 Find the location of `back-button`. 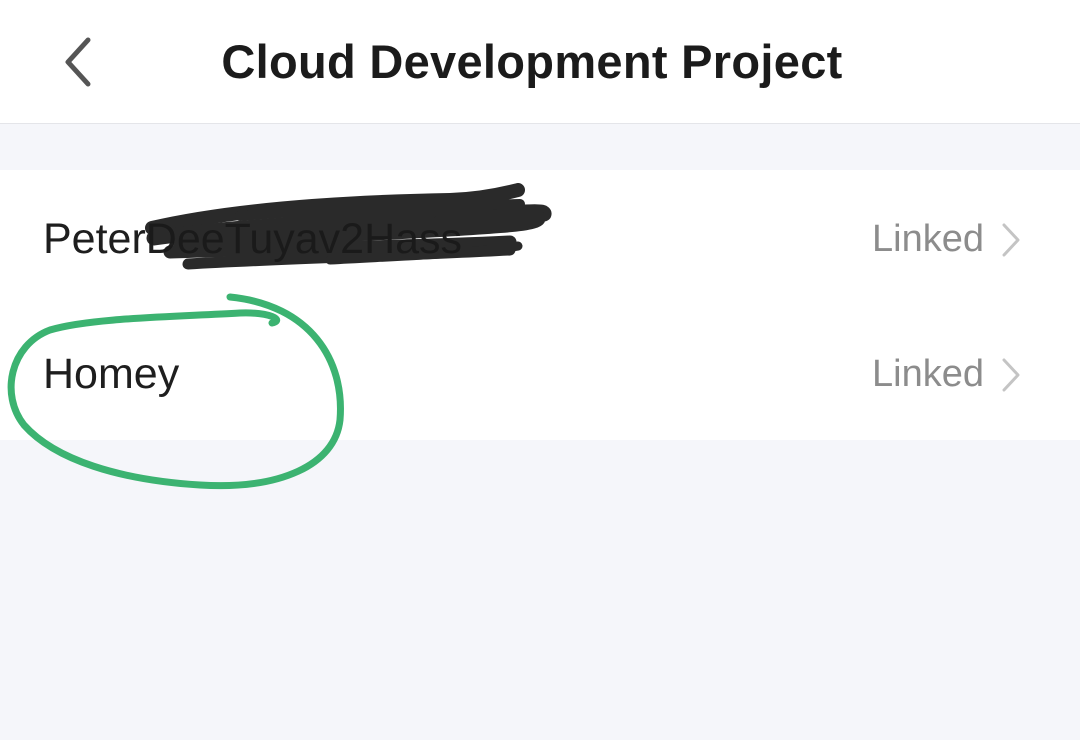

back-button is located at coordinates (80, 62).